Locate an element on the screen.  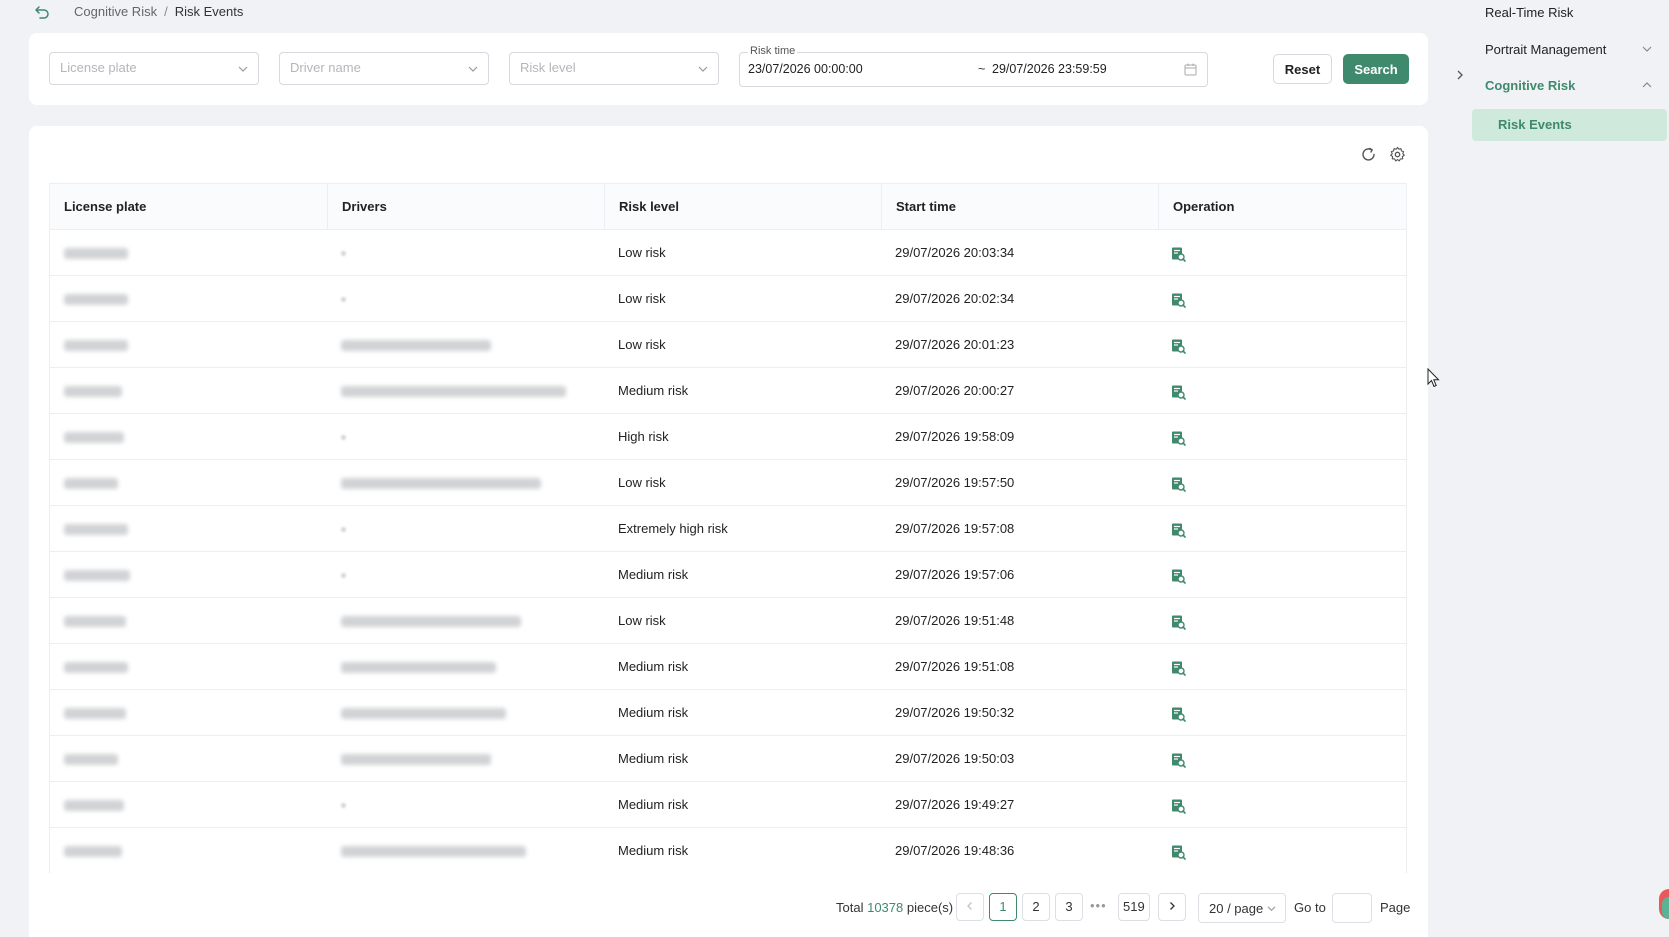
risk-time-label: Risk time is located at coordinates (773, 51).